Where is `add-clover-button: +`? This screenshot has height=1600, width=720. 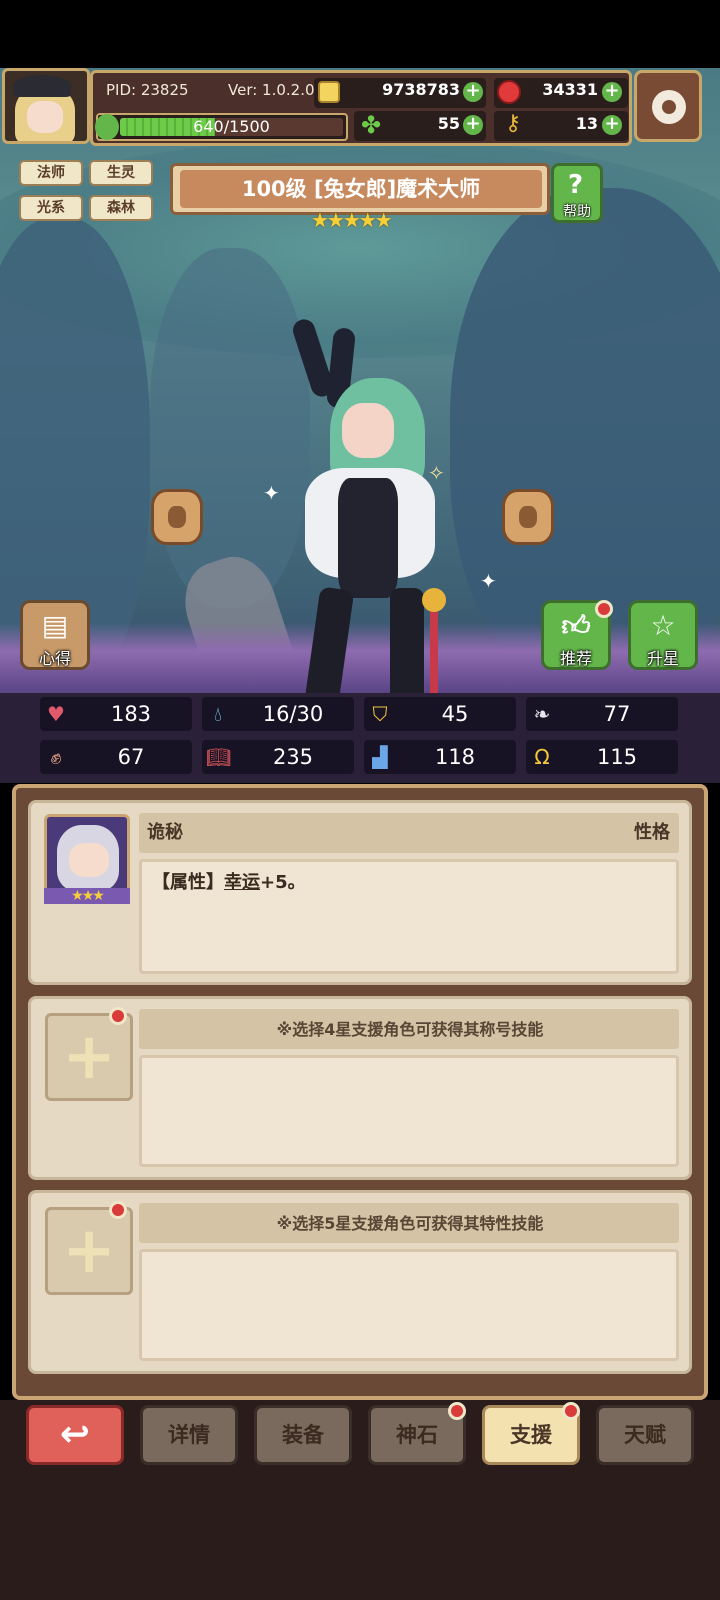 add-clover-button: + is located at coordinates (473, 125).